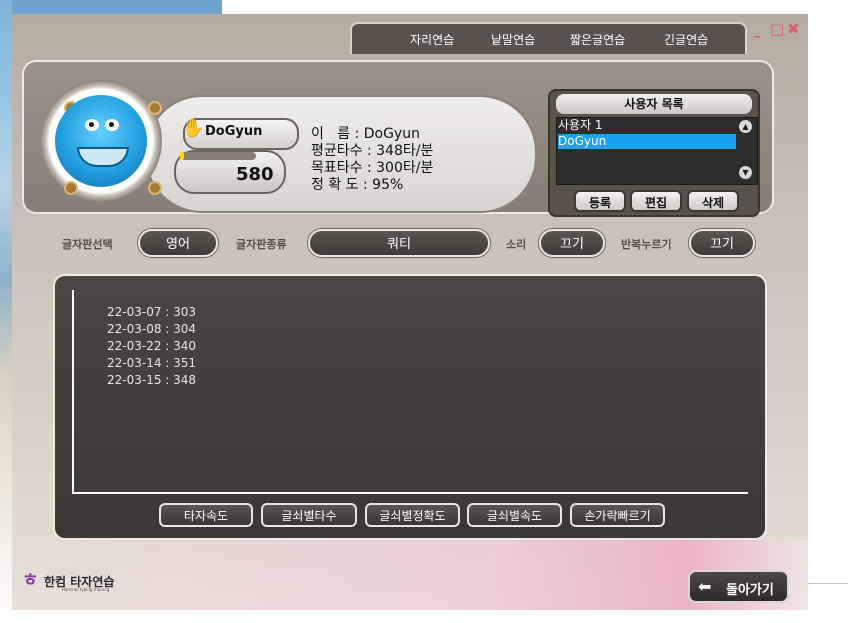 This screenshot has width=848, height=623. What do you see at coordinates (218, 156) in the screenshot?
I see `progress-track` at bounding box center [218, 156].